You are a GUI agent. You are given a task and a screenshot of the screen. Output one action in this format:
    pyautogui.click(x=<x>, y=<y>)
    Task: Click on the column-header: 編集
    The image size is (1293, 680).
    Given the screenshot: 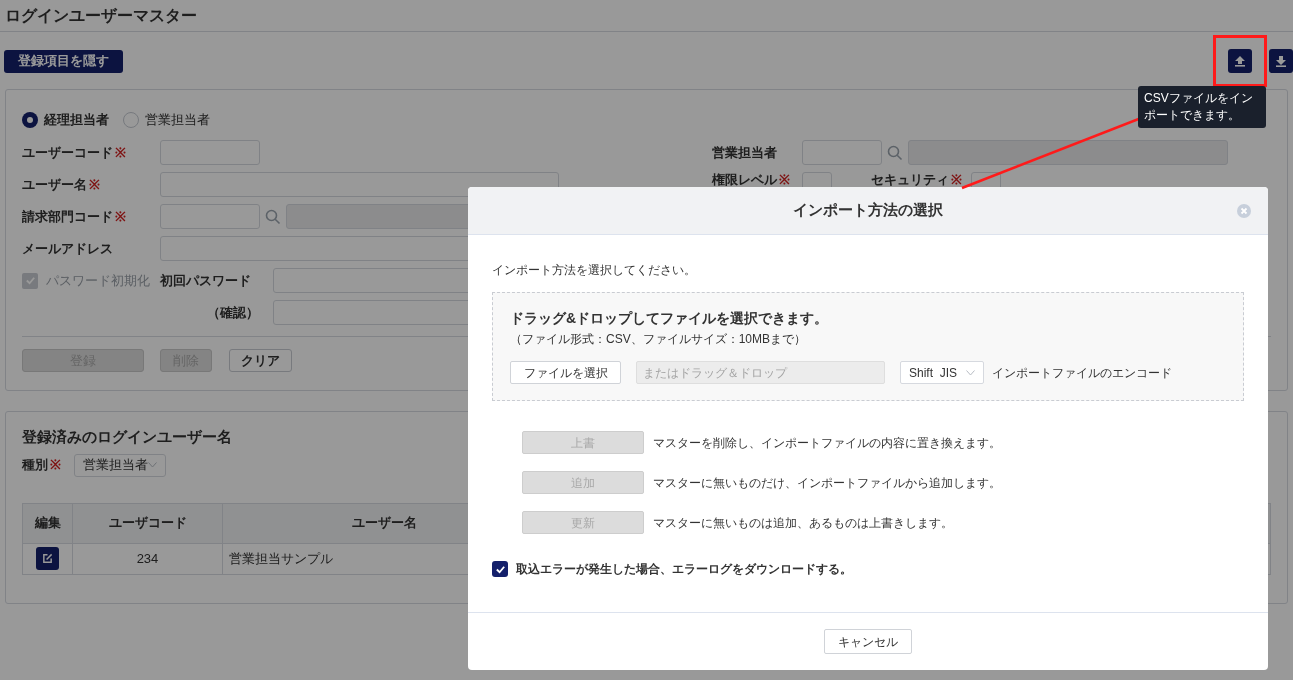 What is the action you would take?
    pyautogui.click(x=47, y=523)
    